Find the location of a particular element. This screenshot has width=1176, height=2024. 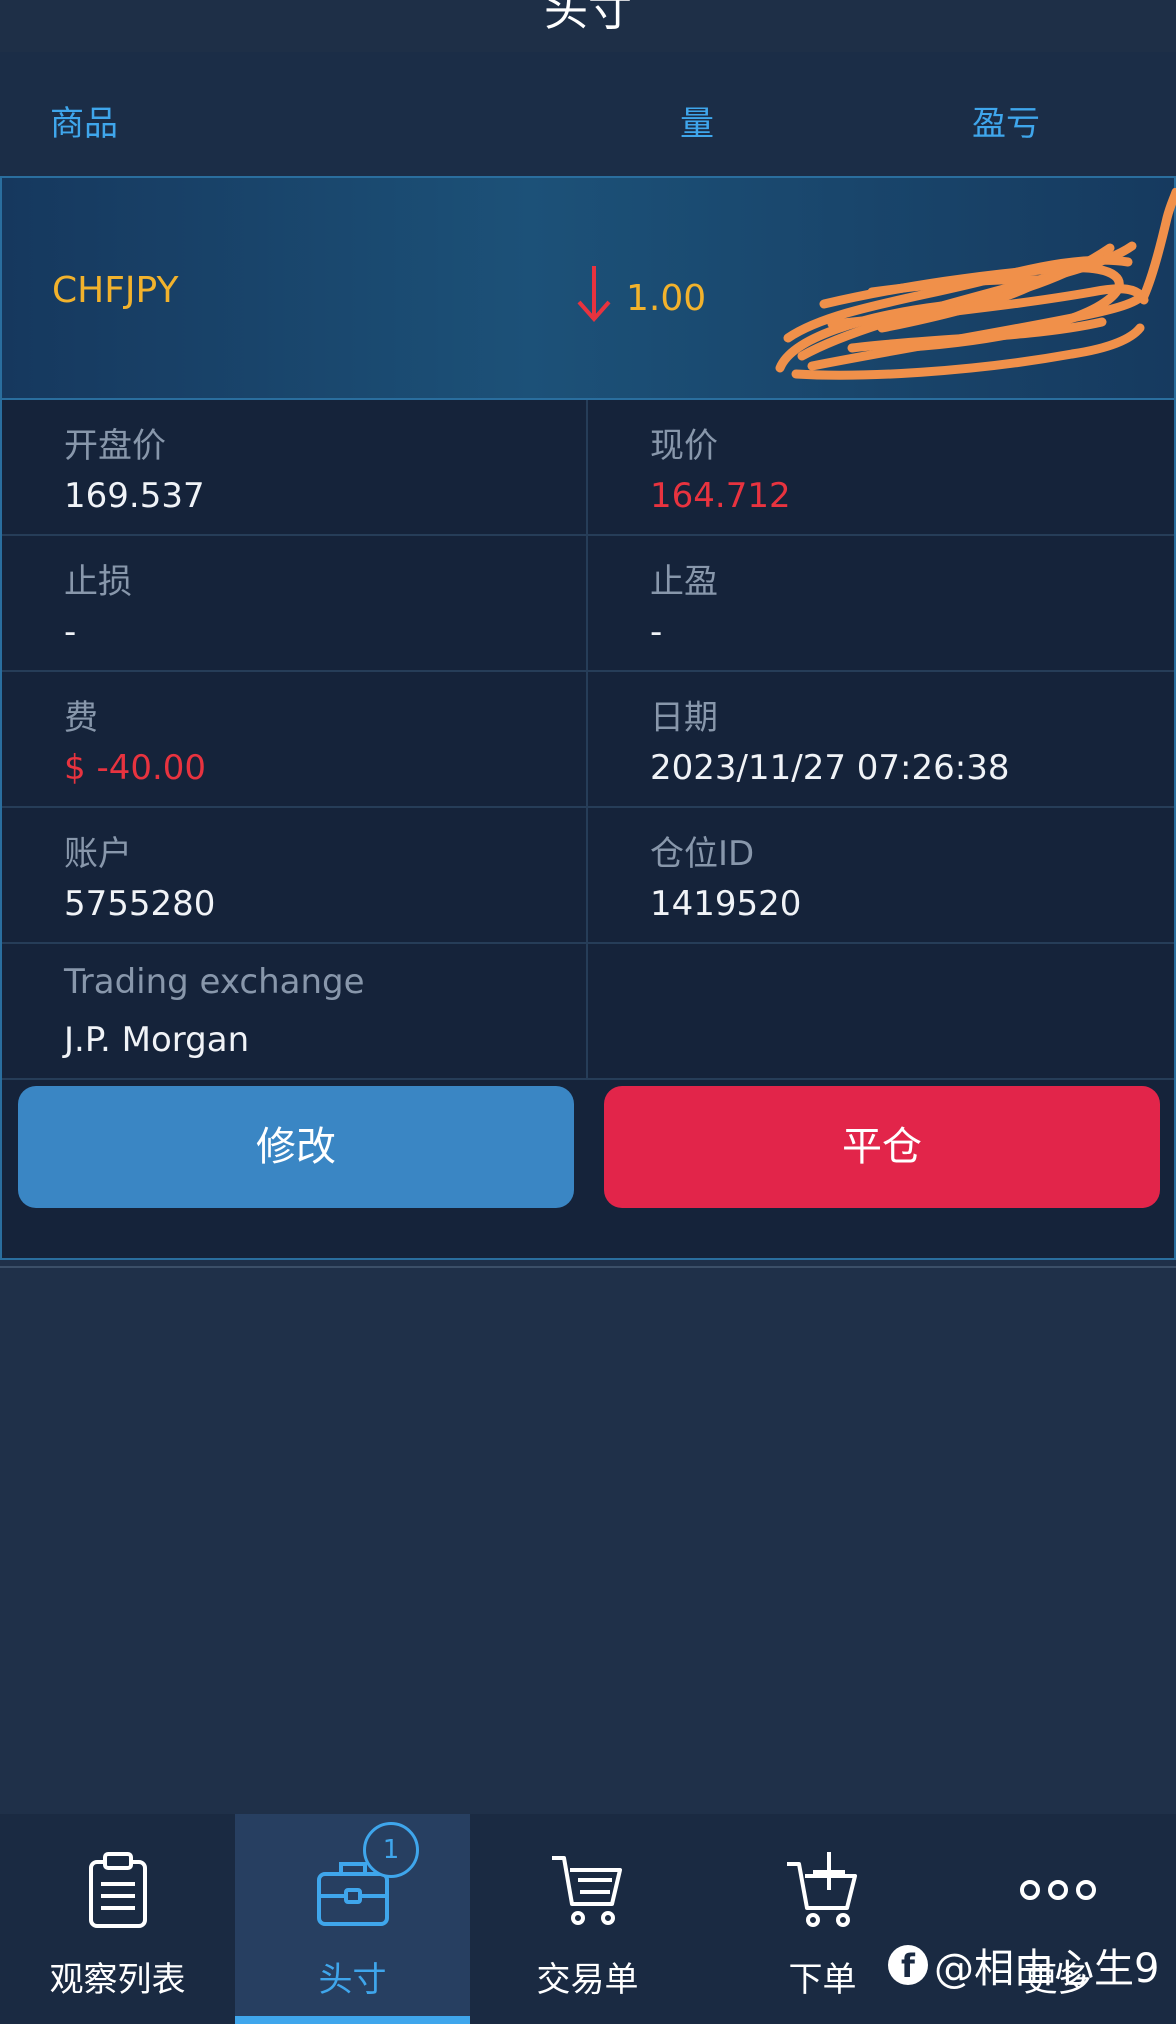

exchange-value: J.P. Morgan is located at coordinates (157, 1040).